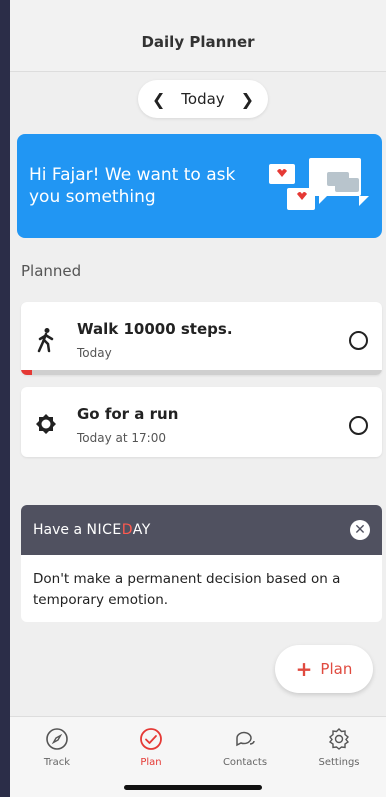  What do you see at coordinates (319, 184) in the screenshot?
I see `feedback-illustration-icon` at bounding box center [319, 184].